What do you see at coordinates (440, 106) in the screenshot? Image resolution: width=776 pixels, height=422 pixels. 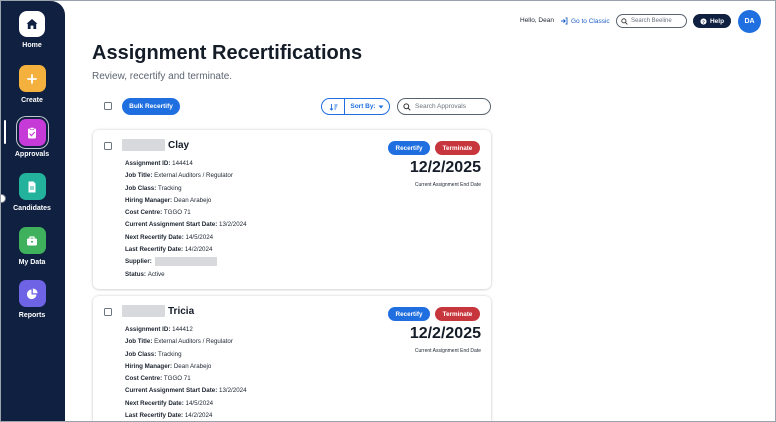 I see `search-approvals-placeholder: Search Approvals` at bounding box center [440, 106].